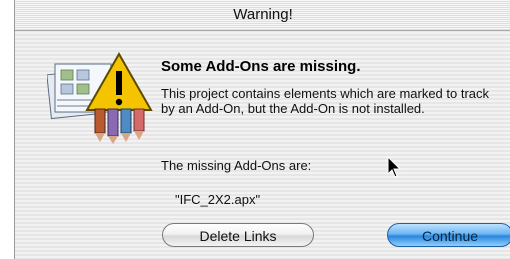  I want to click on window-title: Warning!, so click(263, 14).